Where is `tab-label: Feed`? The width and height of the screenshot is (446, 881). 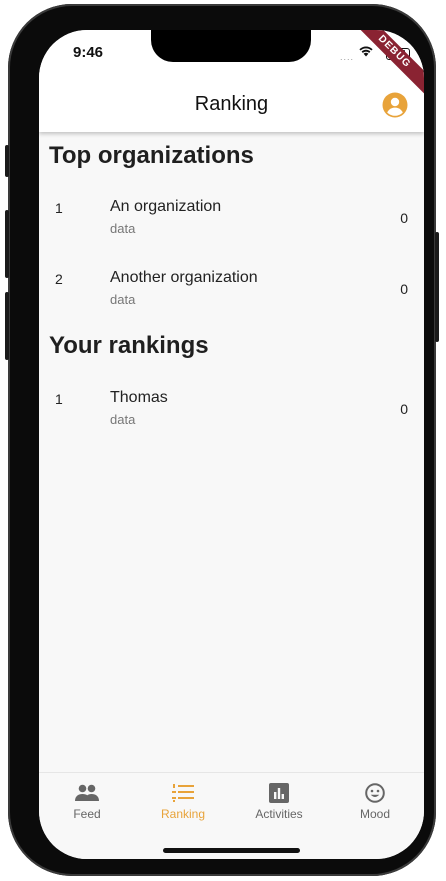 tab-label: Feed is located at coordinates (87, 814).